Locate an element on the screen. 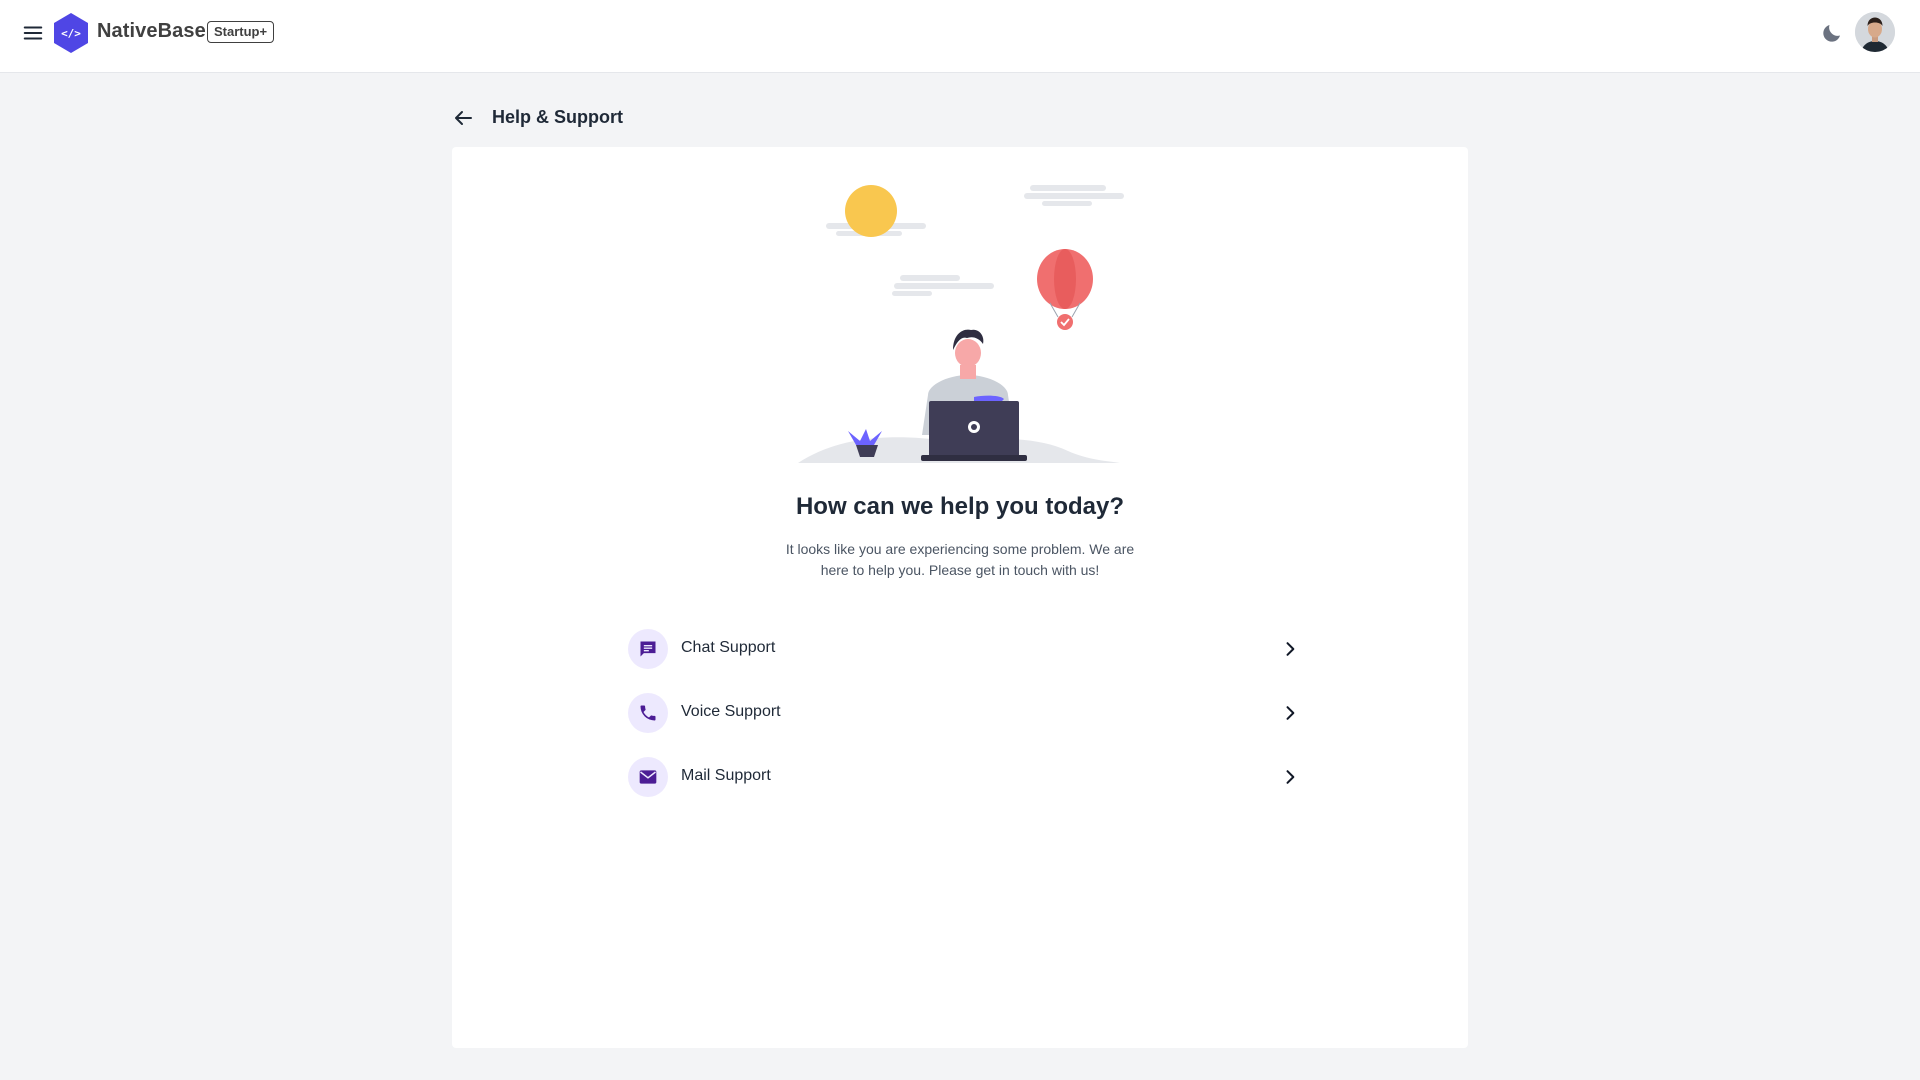 The width and height of the screenshot is (1920, 1080). top-navigation-bar: </> NativeBase Startup+ is located at coordinates (960, 36).